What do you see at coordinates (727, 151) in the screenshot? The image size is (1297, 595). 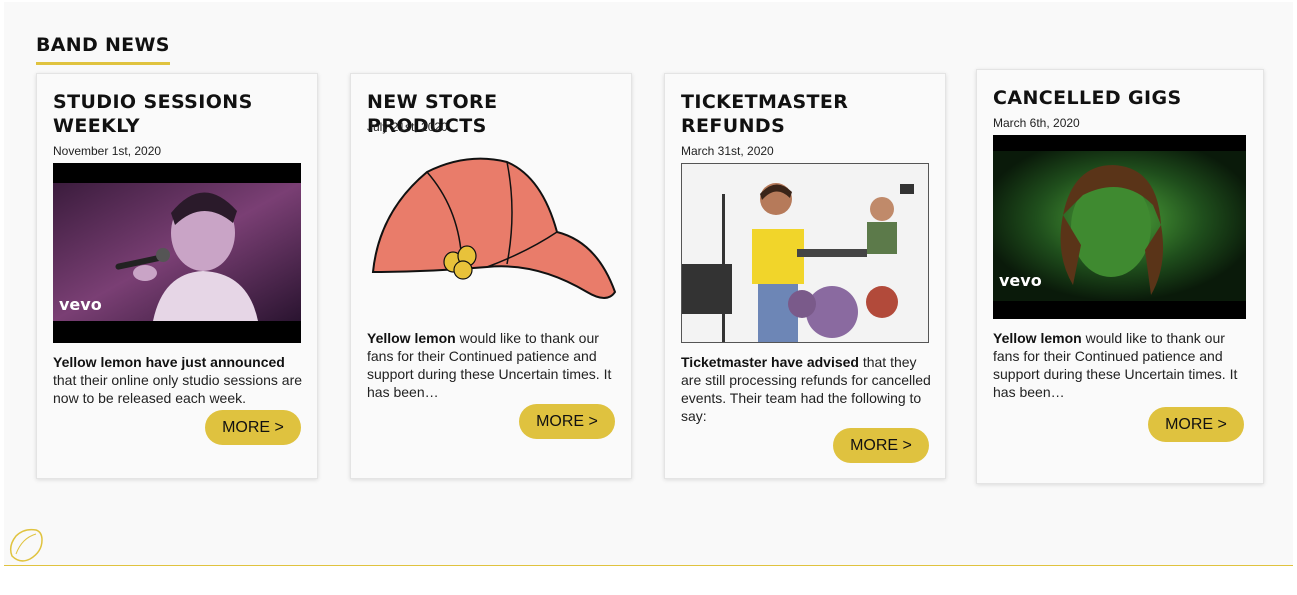 I see `card-date: March 31st, 2020` at bounding box center [727, 151].